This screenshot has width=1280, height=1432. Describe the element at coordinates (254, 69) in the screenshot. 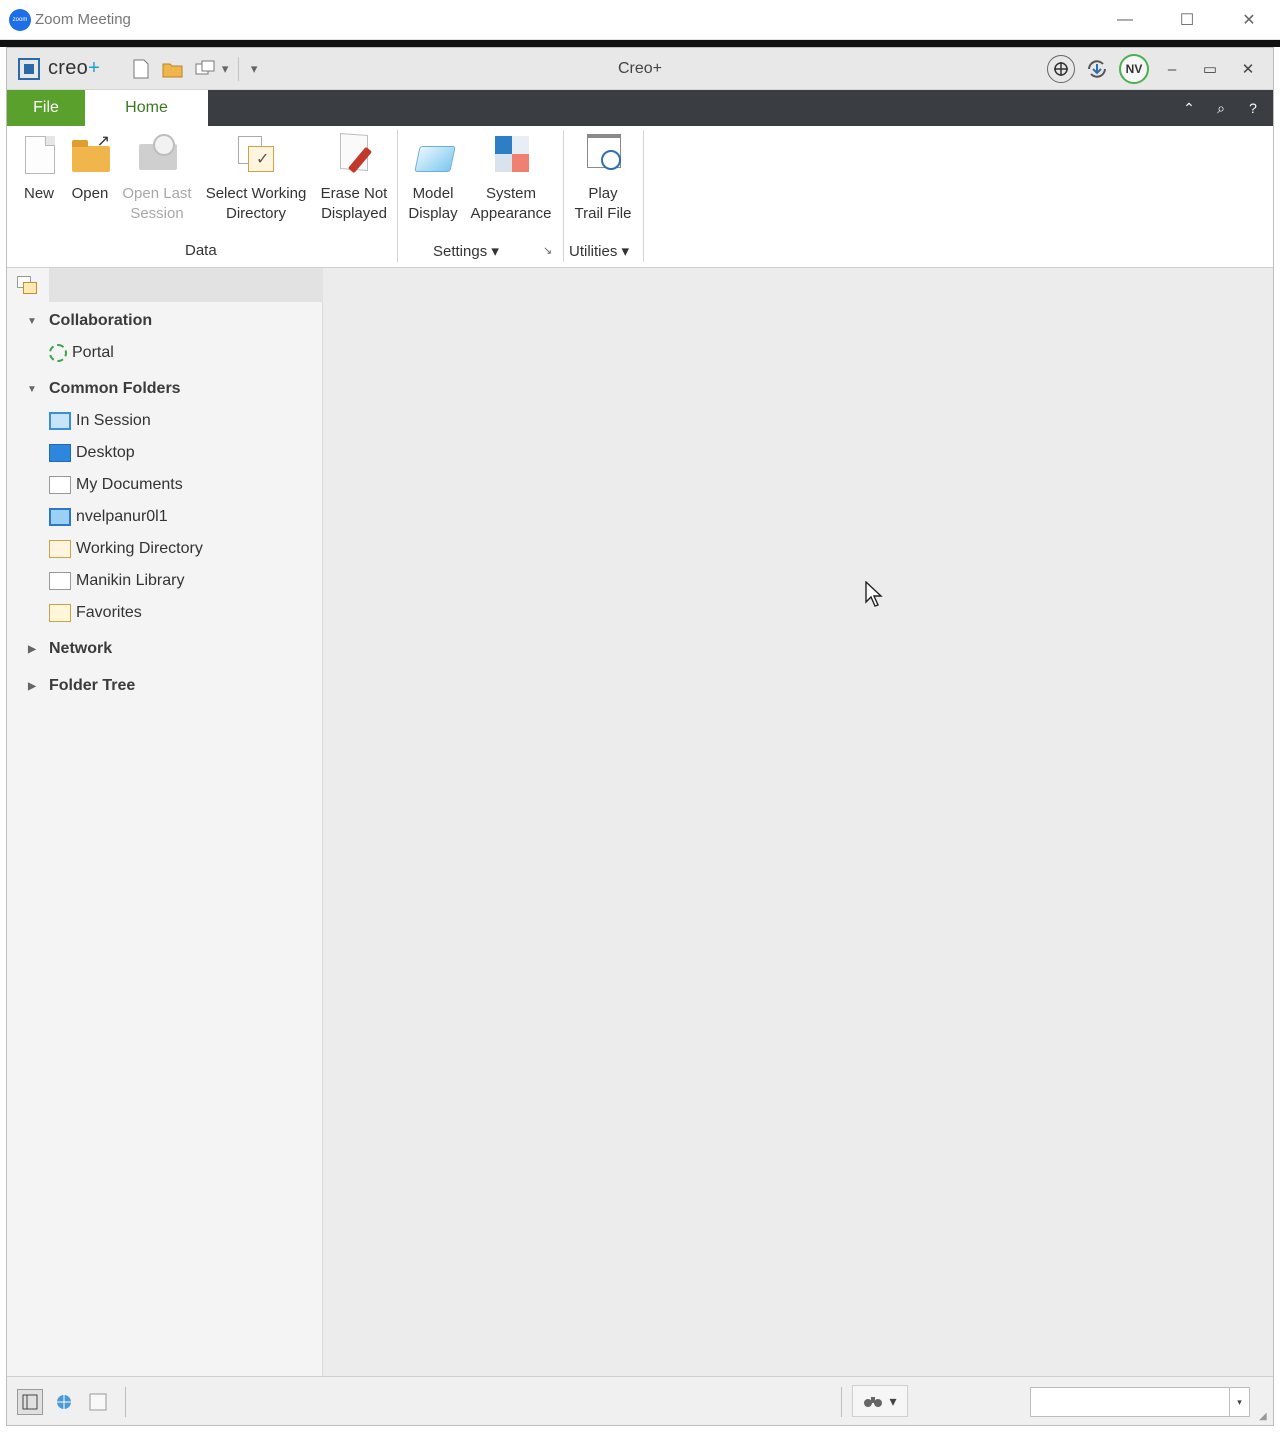

I see `qat-customize-dropdown: ▾` at that location.